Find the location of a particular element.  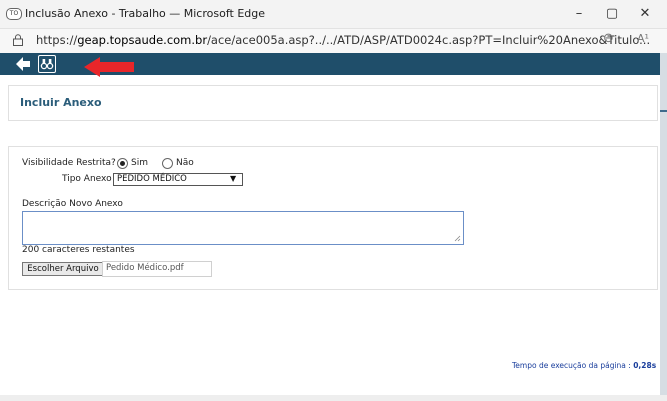

url-prefix: https:// is located at coordinates (57, 40).